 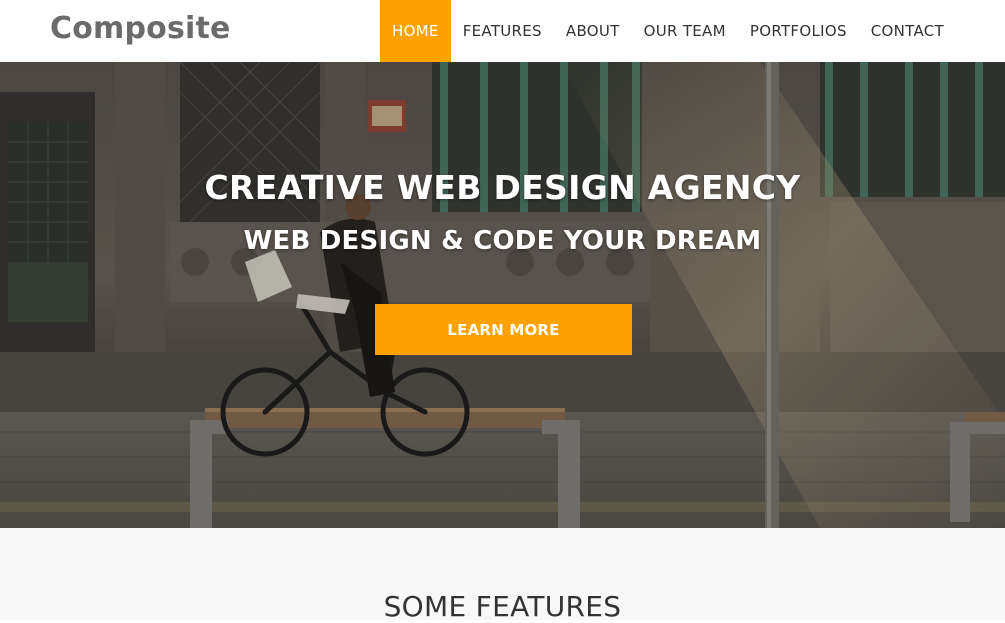 I want to click on hero-subtitle: WEB DESIGN & CODE YOUR DREAM, so click(x=502, y=241).